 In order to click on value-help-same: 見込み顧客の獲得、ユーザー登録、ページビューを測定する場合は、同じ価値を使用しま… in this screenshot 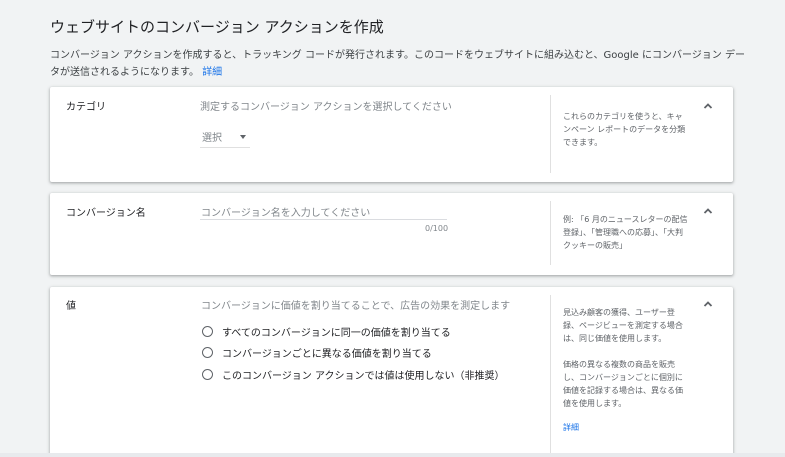, I will do `click(623, 325)`.